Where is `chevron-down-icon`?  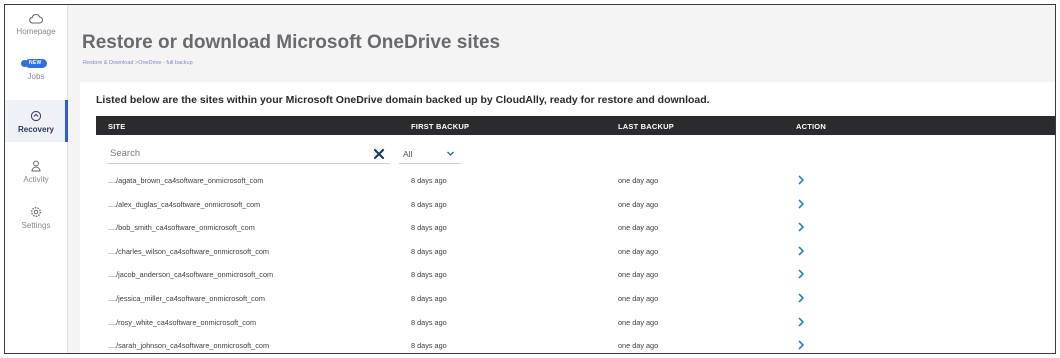 chevron-down-icon is located at coordinates (450, 153).